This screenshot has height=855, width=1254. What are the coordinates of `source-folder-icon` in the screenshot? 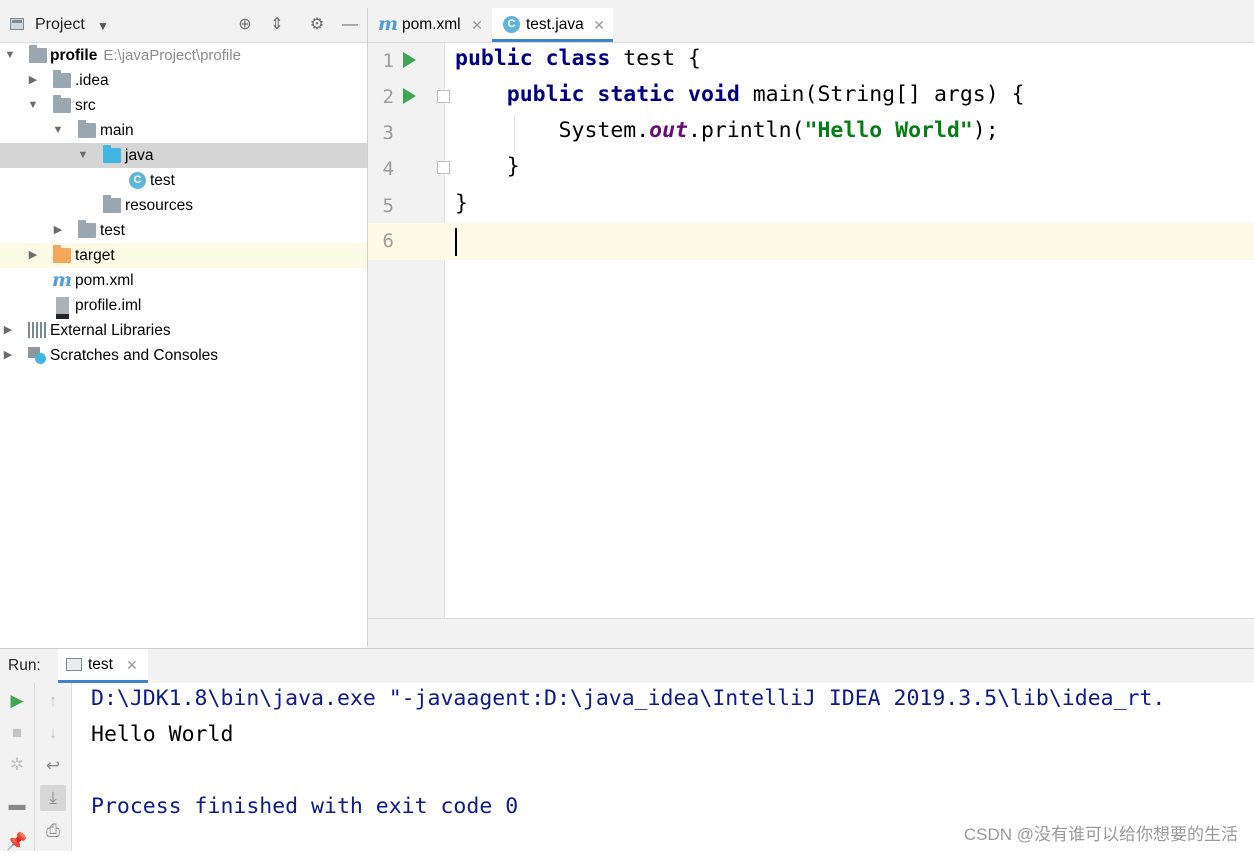 It's located at (112, 154).